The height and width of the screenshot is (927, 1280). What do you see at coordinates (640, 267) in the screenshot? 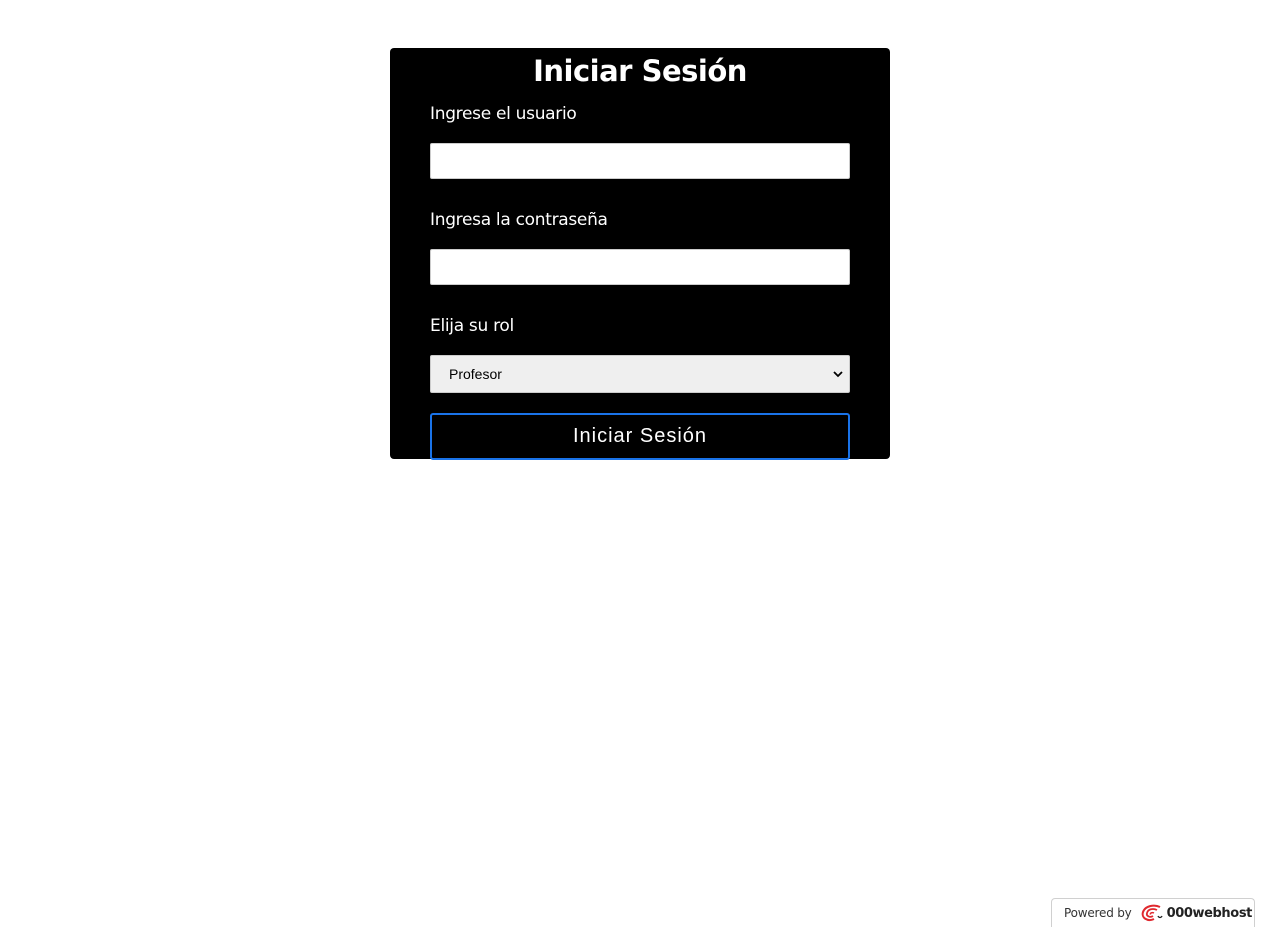
I see `password-input` at bounding box center [640, 267].